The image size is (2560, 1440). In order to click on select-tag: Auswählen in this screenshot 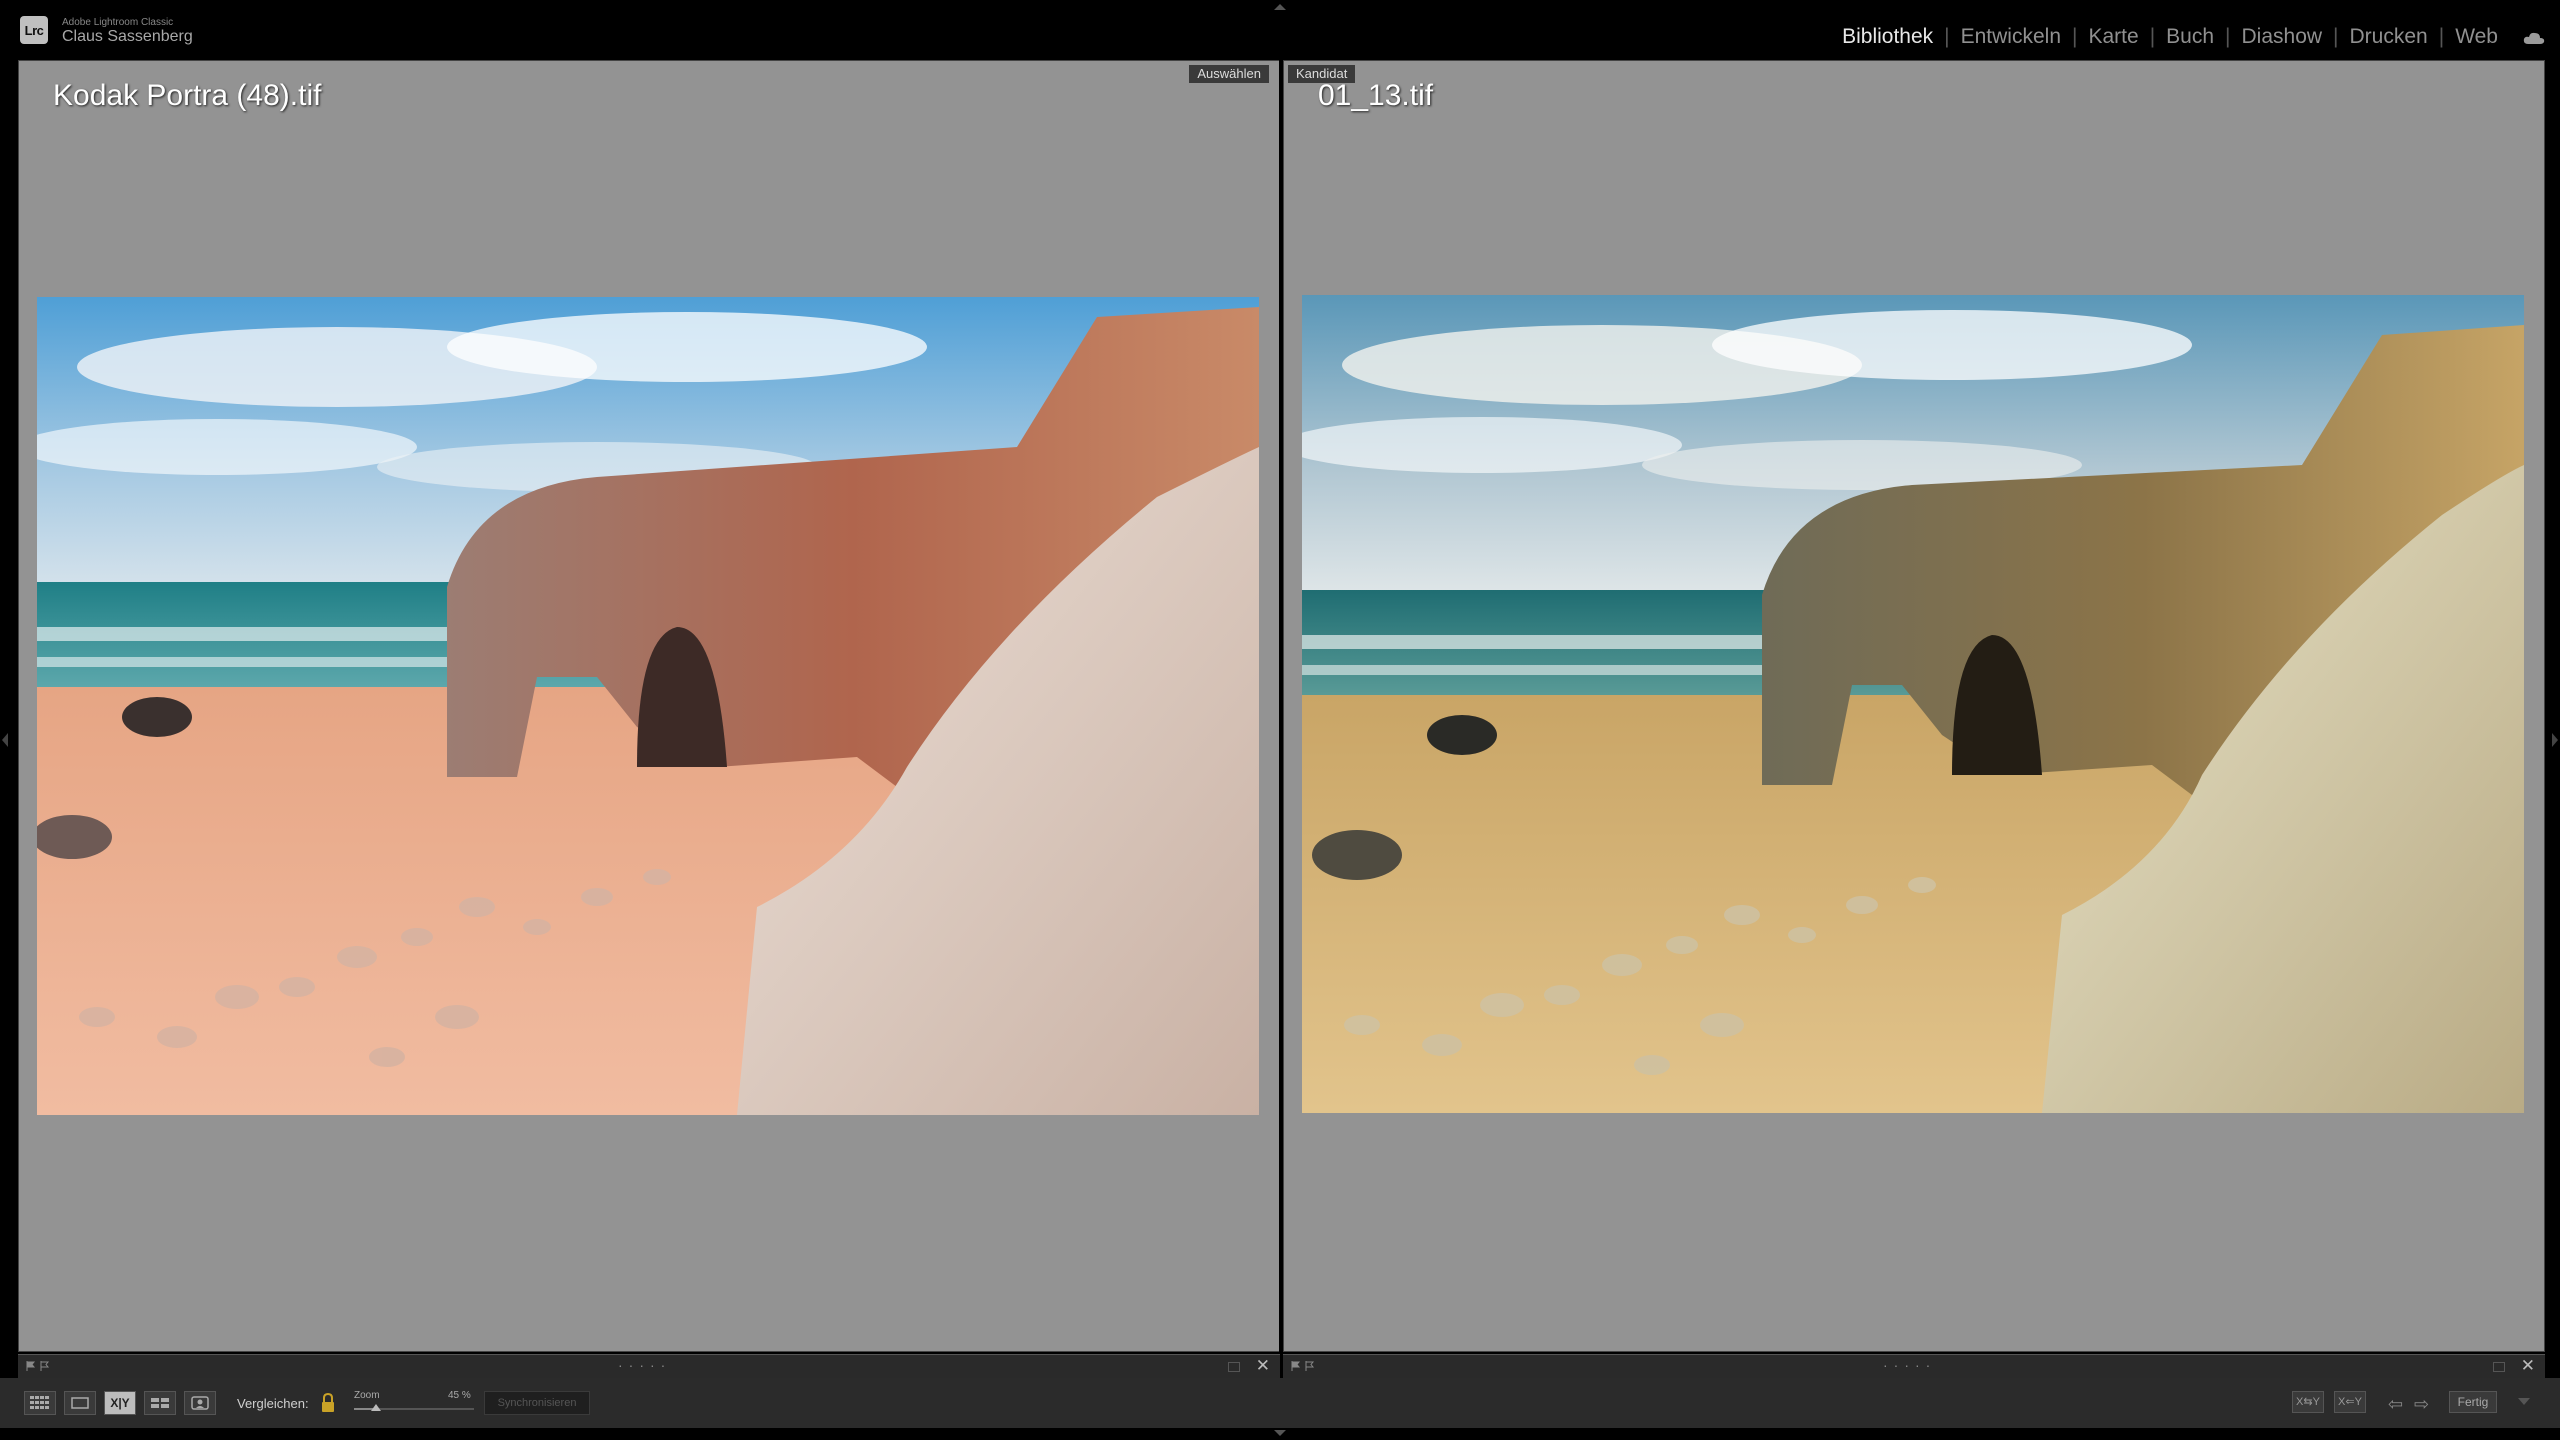, I will do `click(1229, 74)`.